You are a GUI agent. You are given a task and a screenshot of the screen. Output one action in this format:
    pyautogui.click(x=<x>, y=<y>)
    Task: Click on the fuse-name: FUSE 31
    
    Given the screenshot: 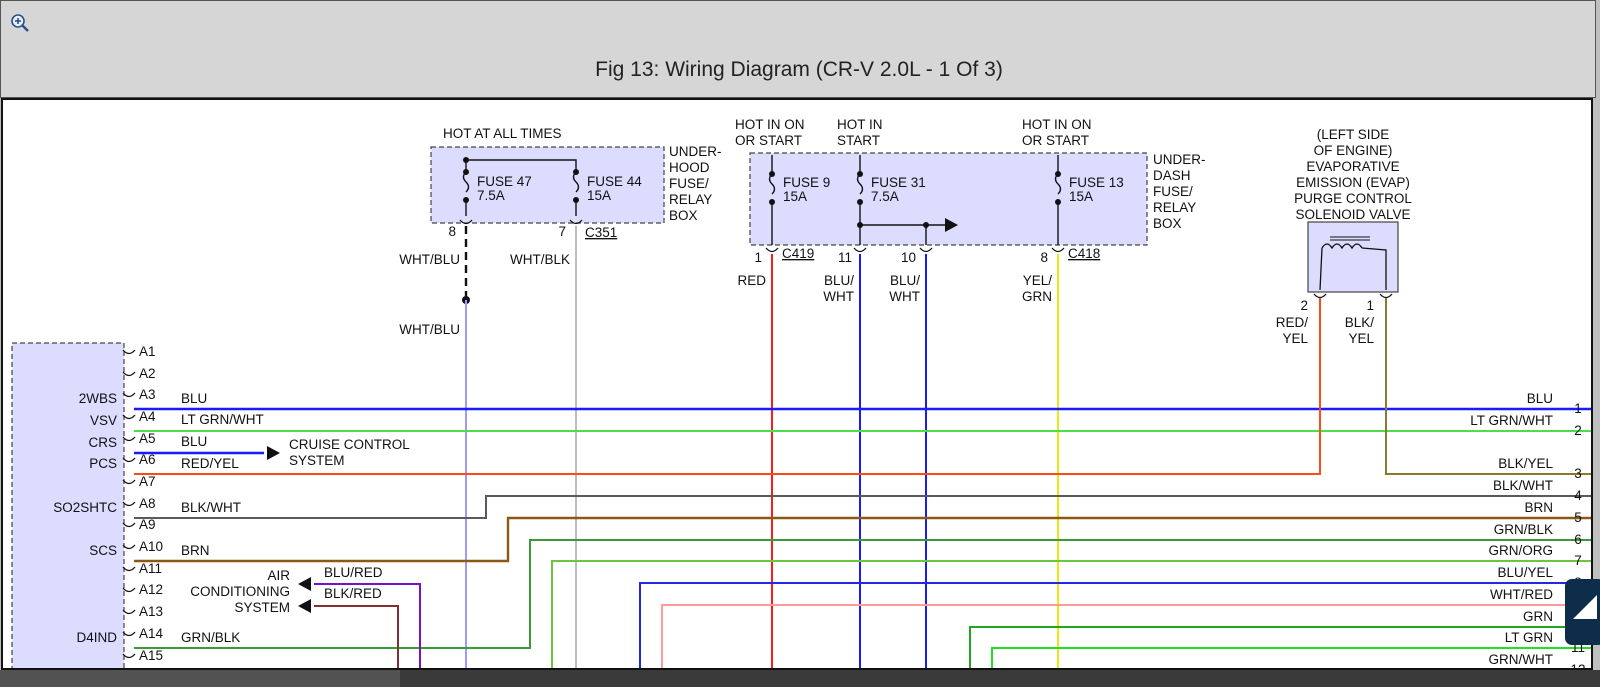 What is the action you would take?
    pyautogui.click(x=898, y=182)
    